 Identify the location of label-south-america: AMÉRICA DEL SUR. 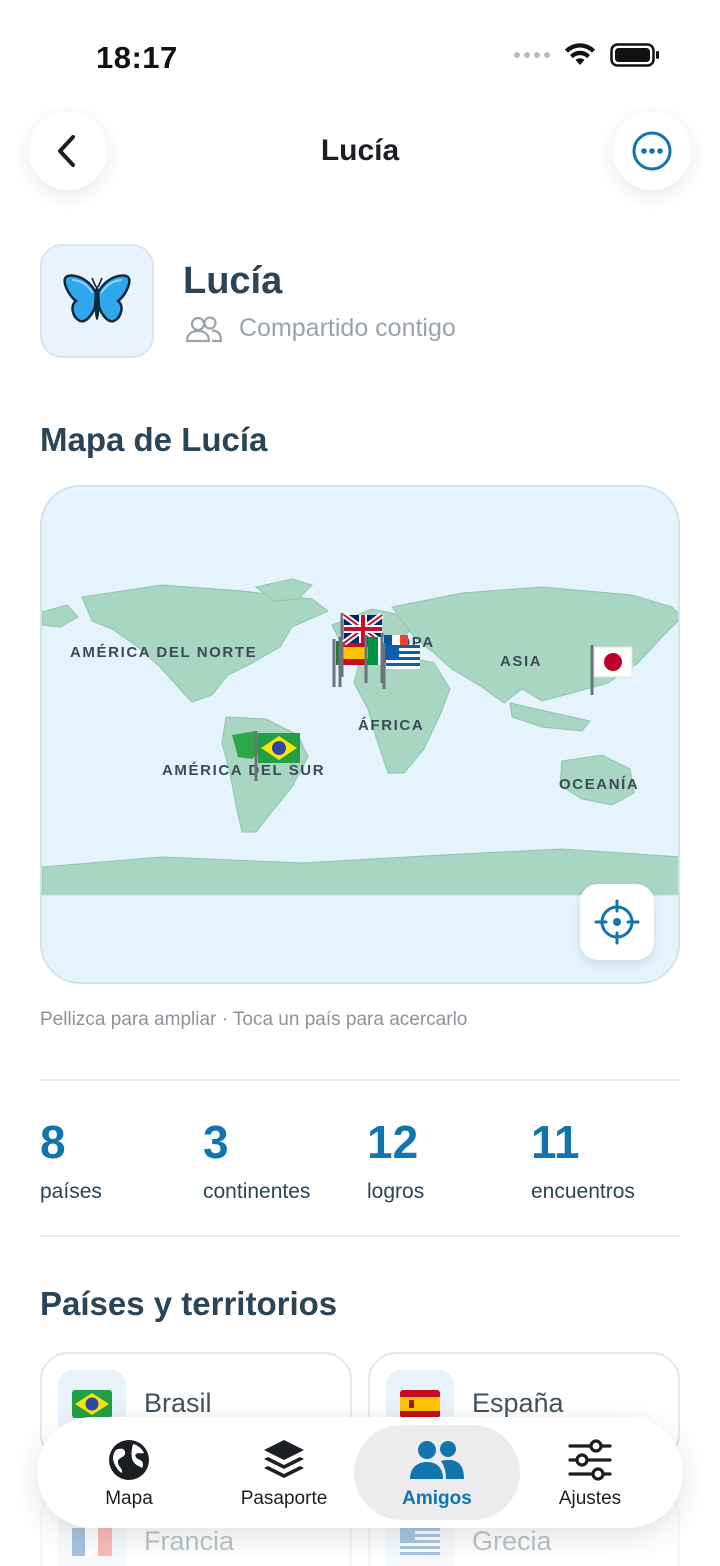
(243, 770).